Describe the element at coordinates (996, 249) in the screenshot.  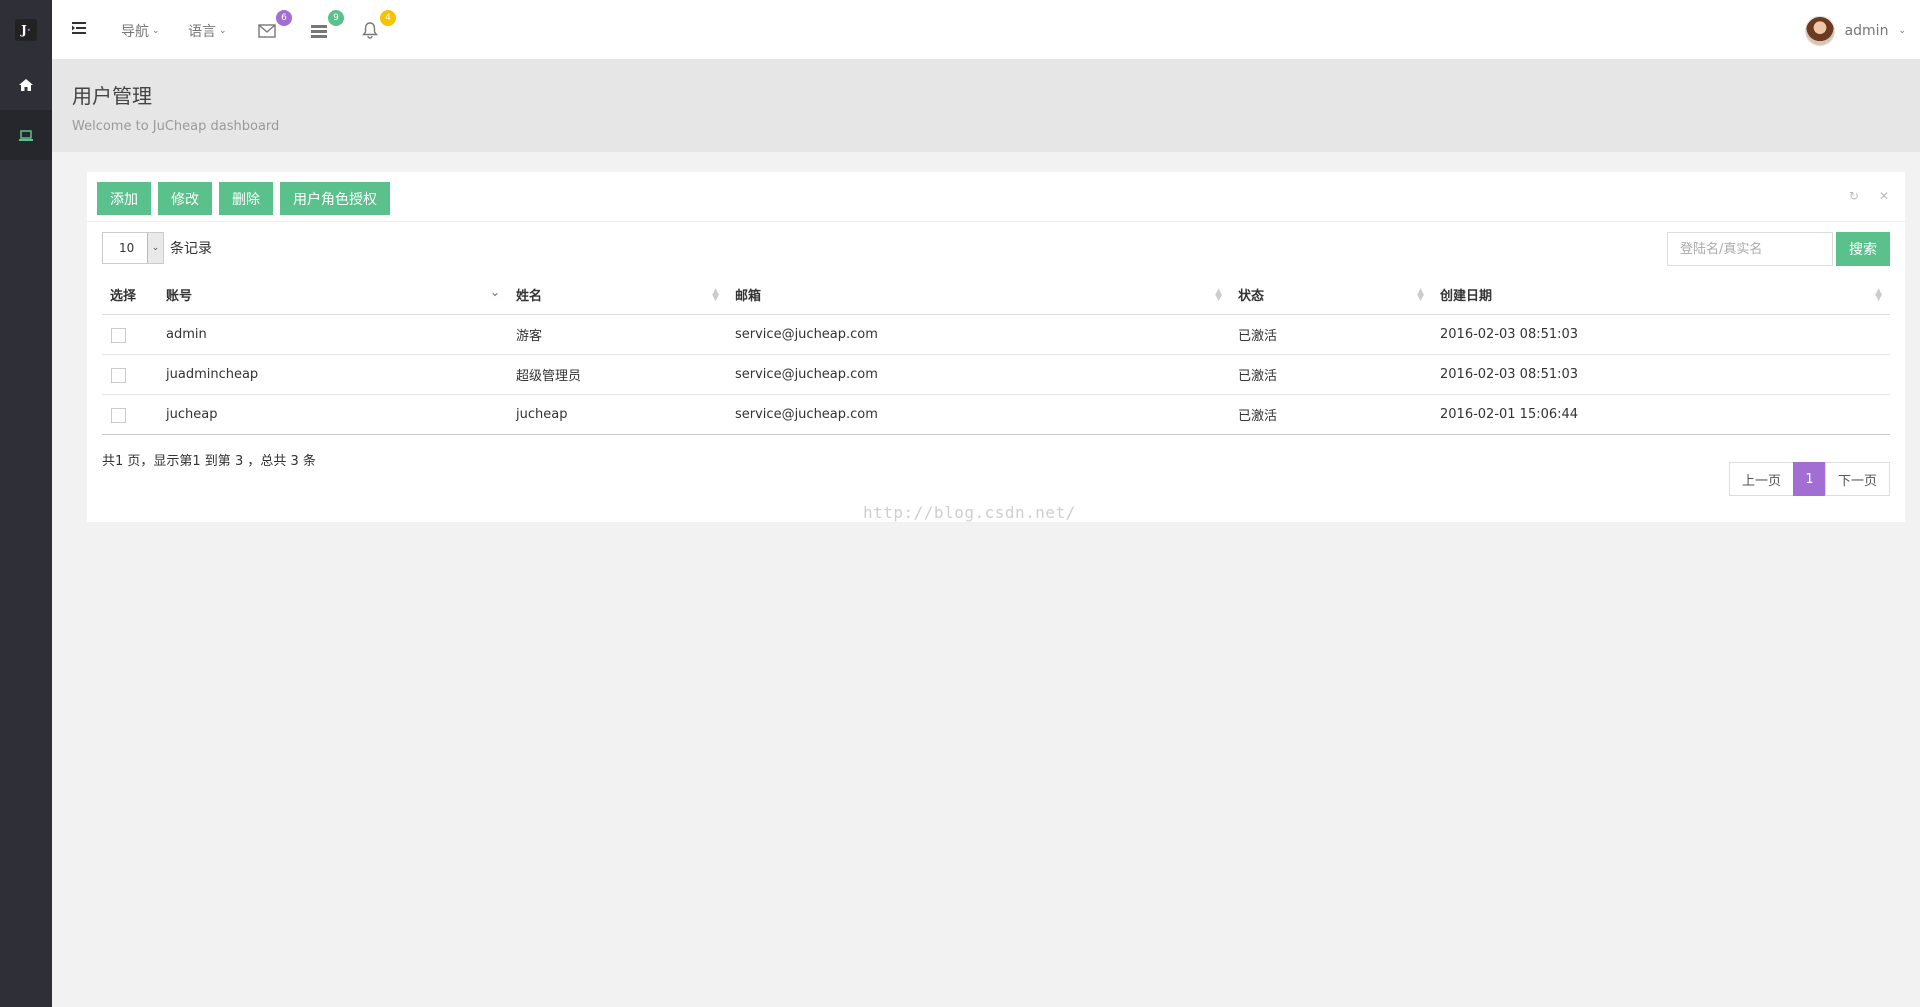
I see `table-controls: 10 ⌄ 条记录 搜索` at that location.